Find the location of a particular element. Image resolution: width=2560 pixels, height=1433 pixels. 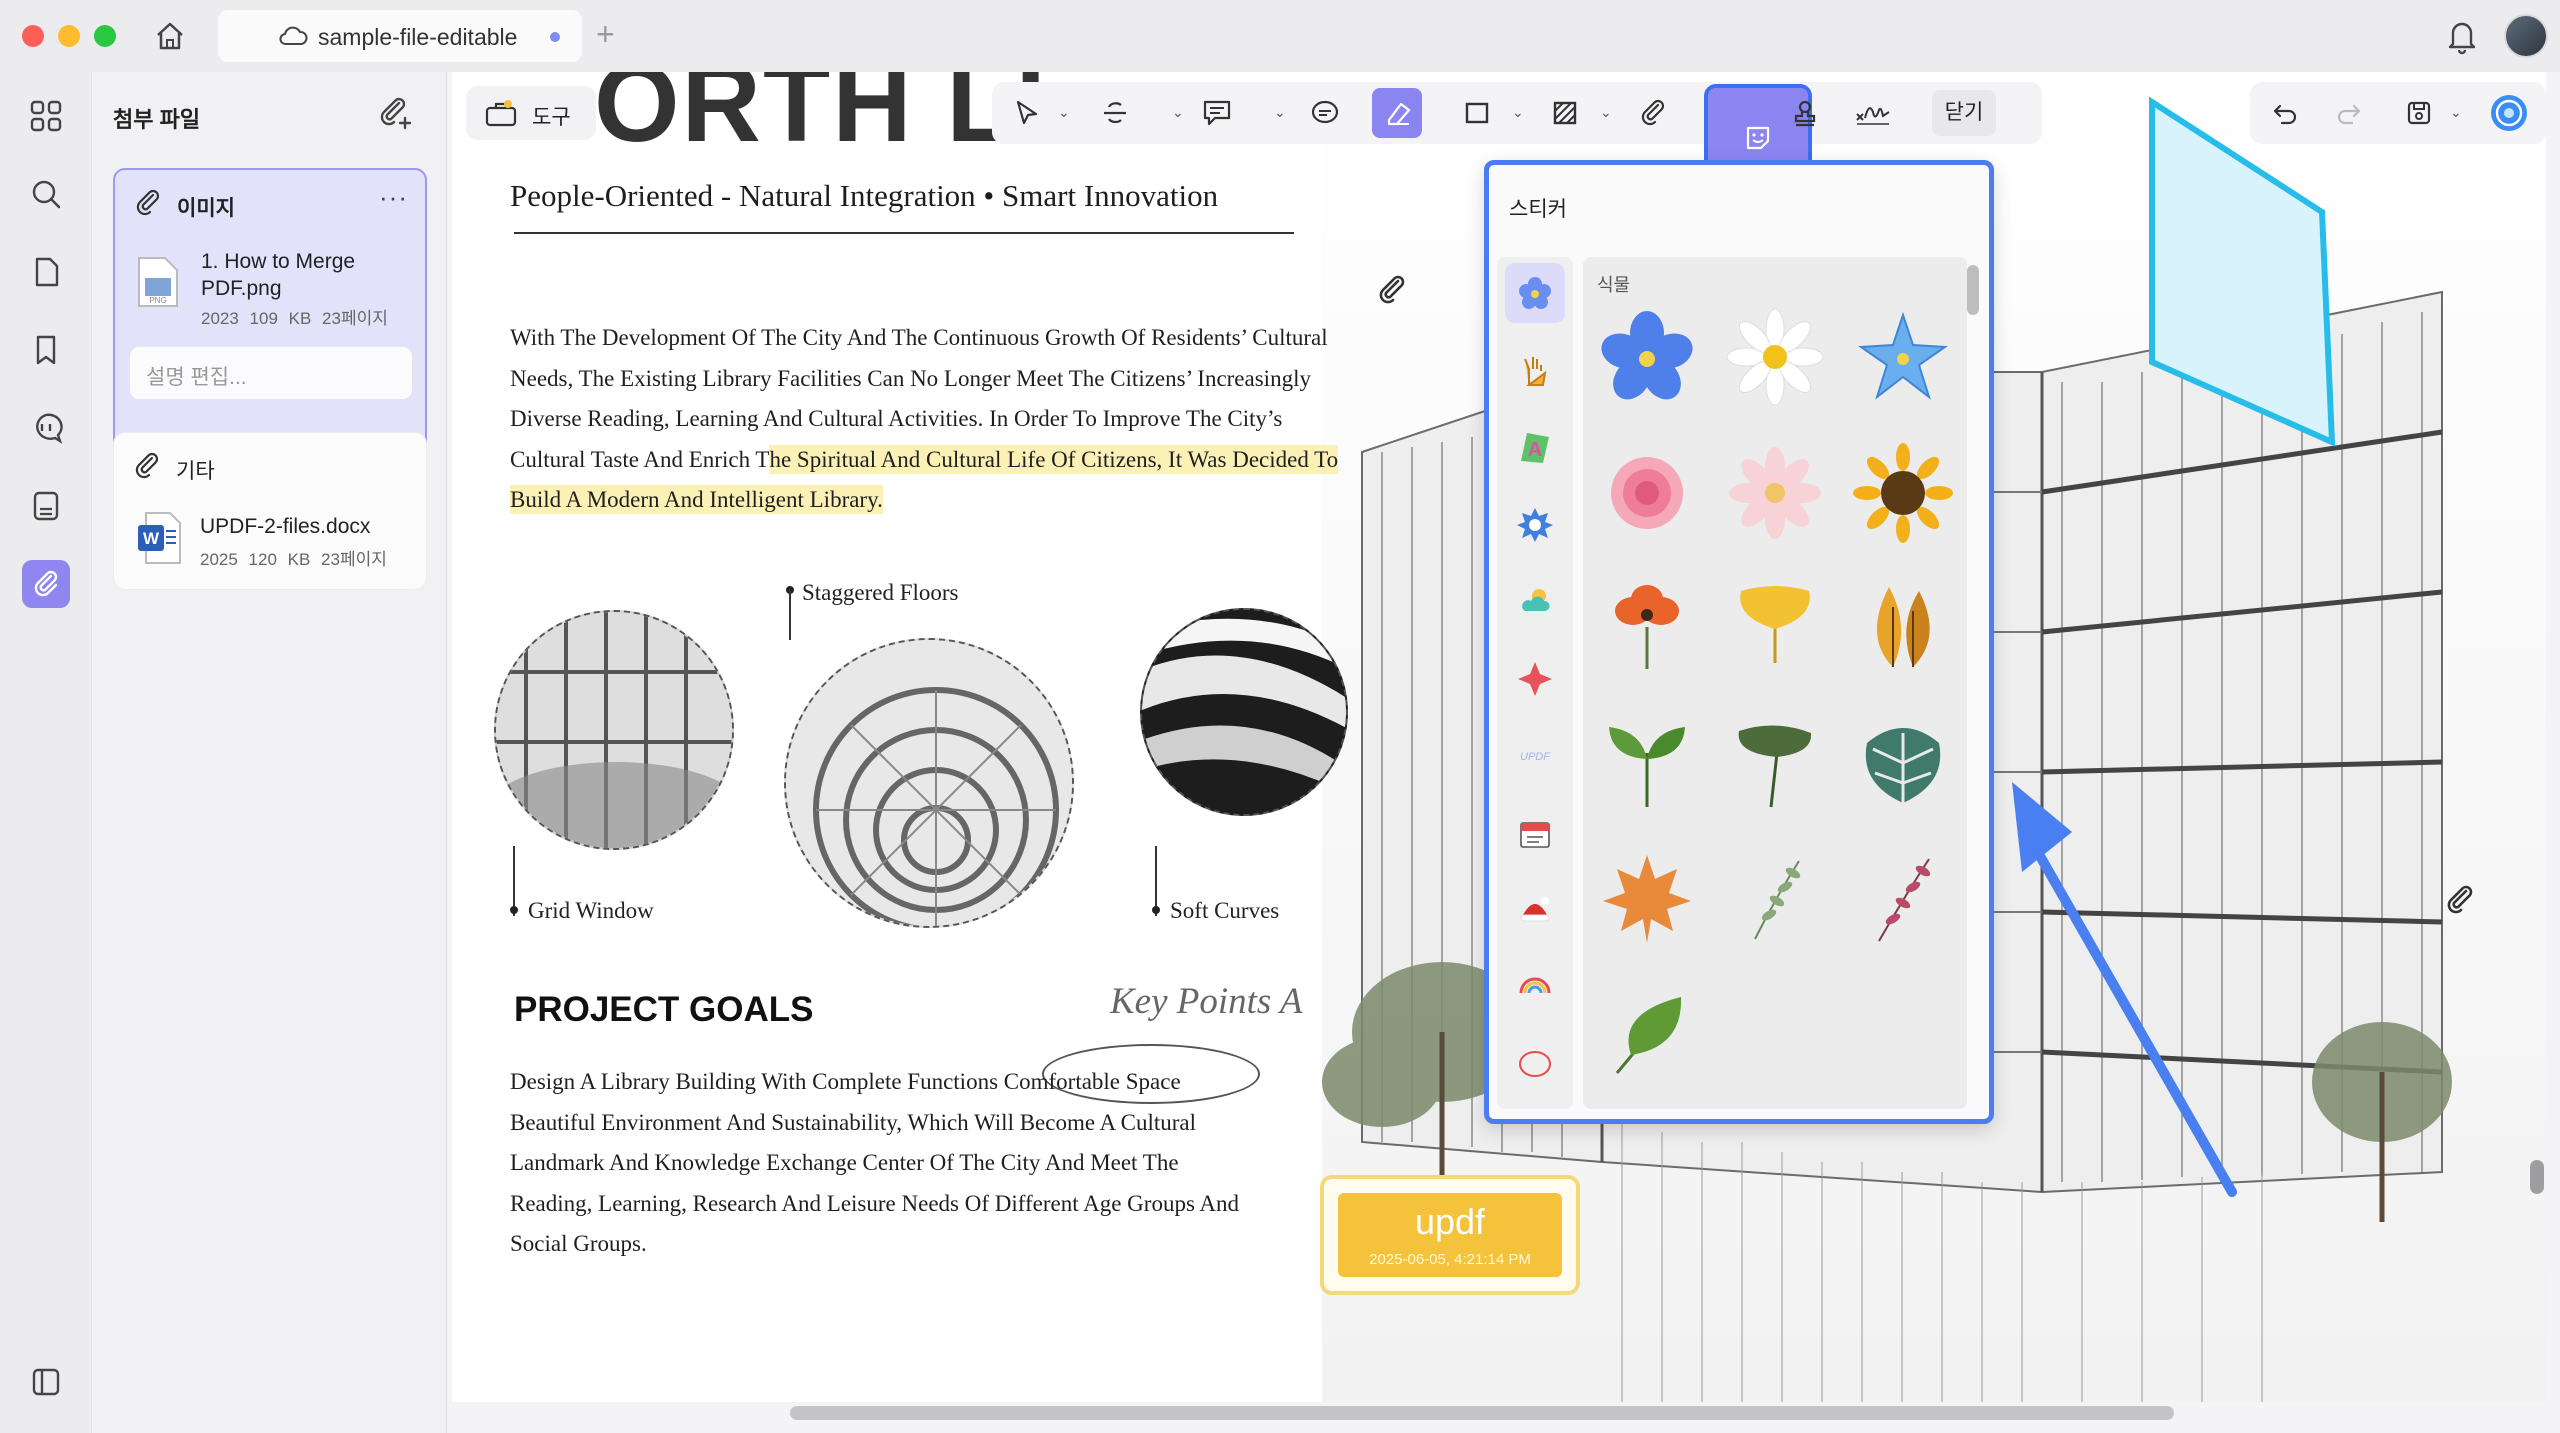

close-toolbar-button: 닫기 is located at coordinates (1964, 113).